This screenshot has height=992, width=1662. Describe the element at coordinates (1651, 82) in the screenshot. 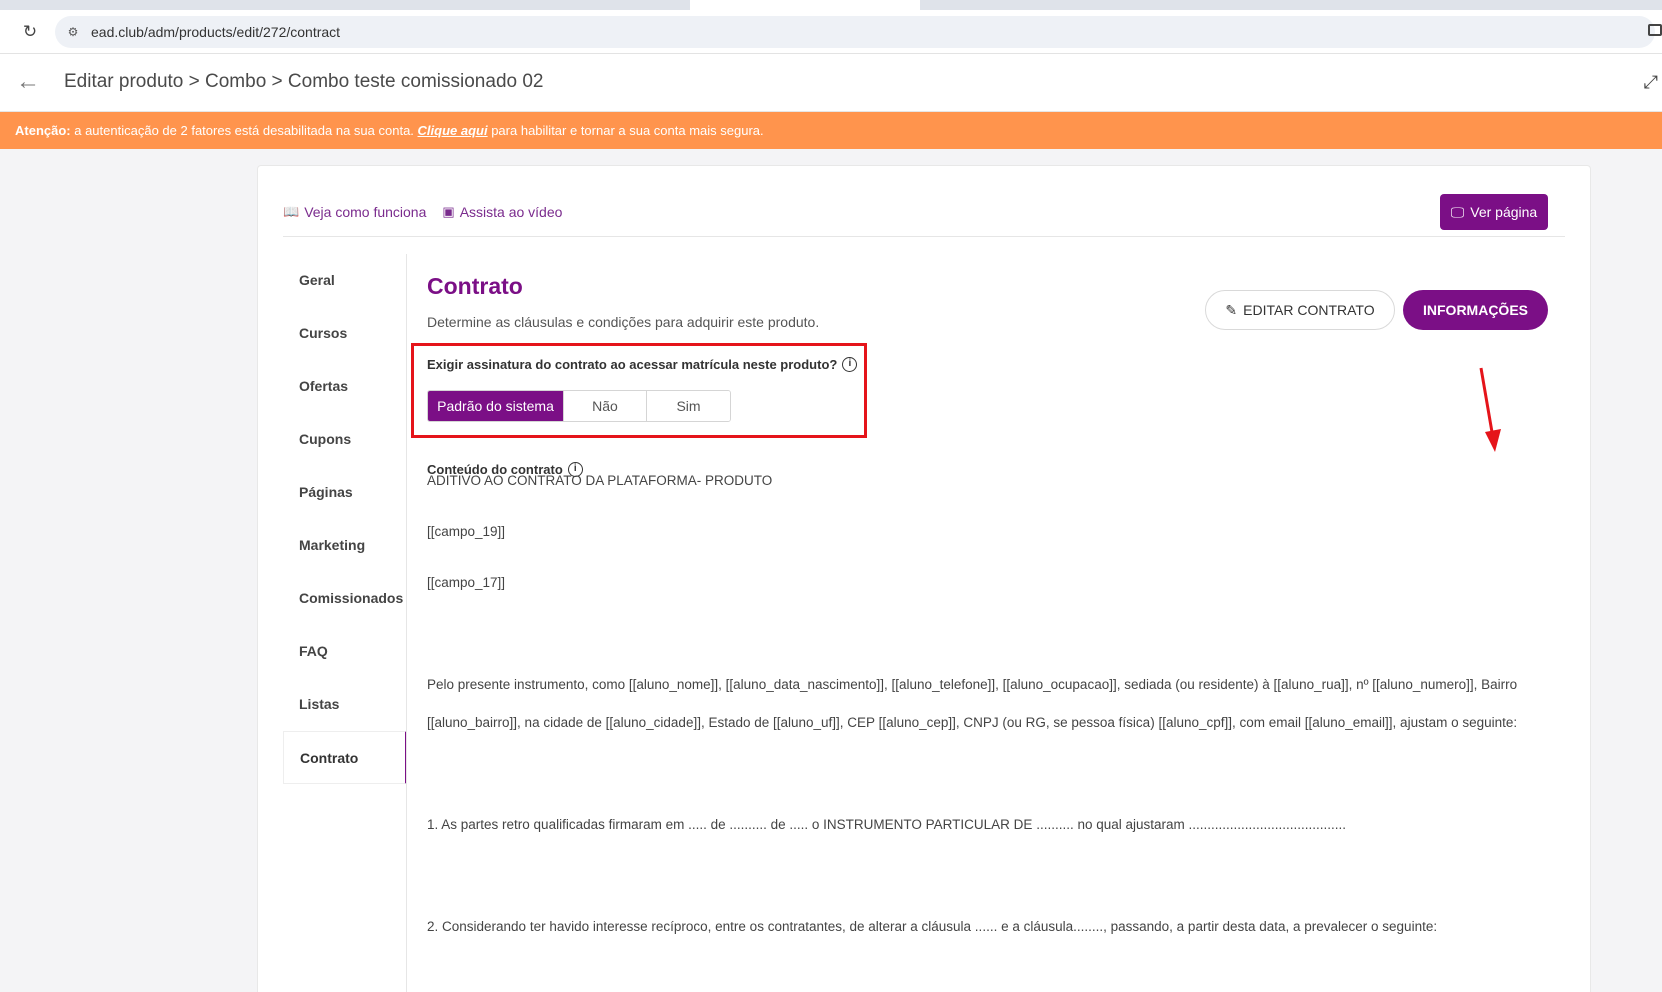

I see `expand-icon: ⤢` at that location.